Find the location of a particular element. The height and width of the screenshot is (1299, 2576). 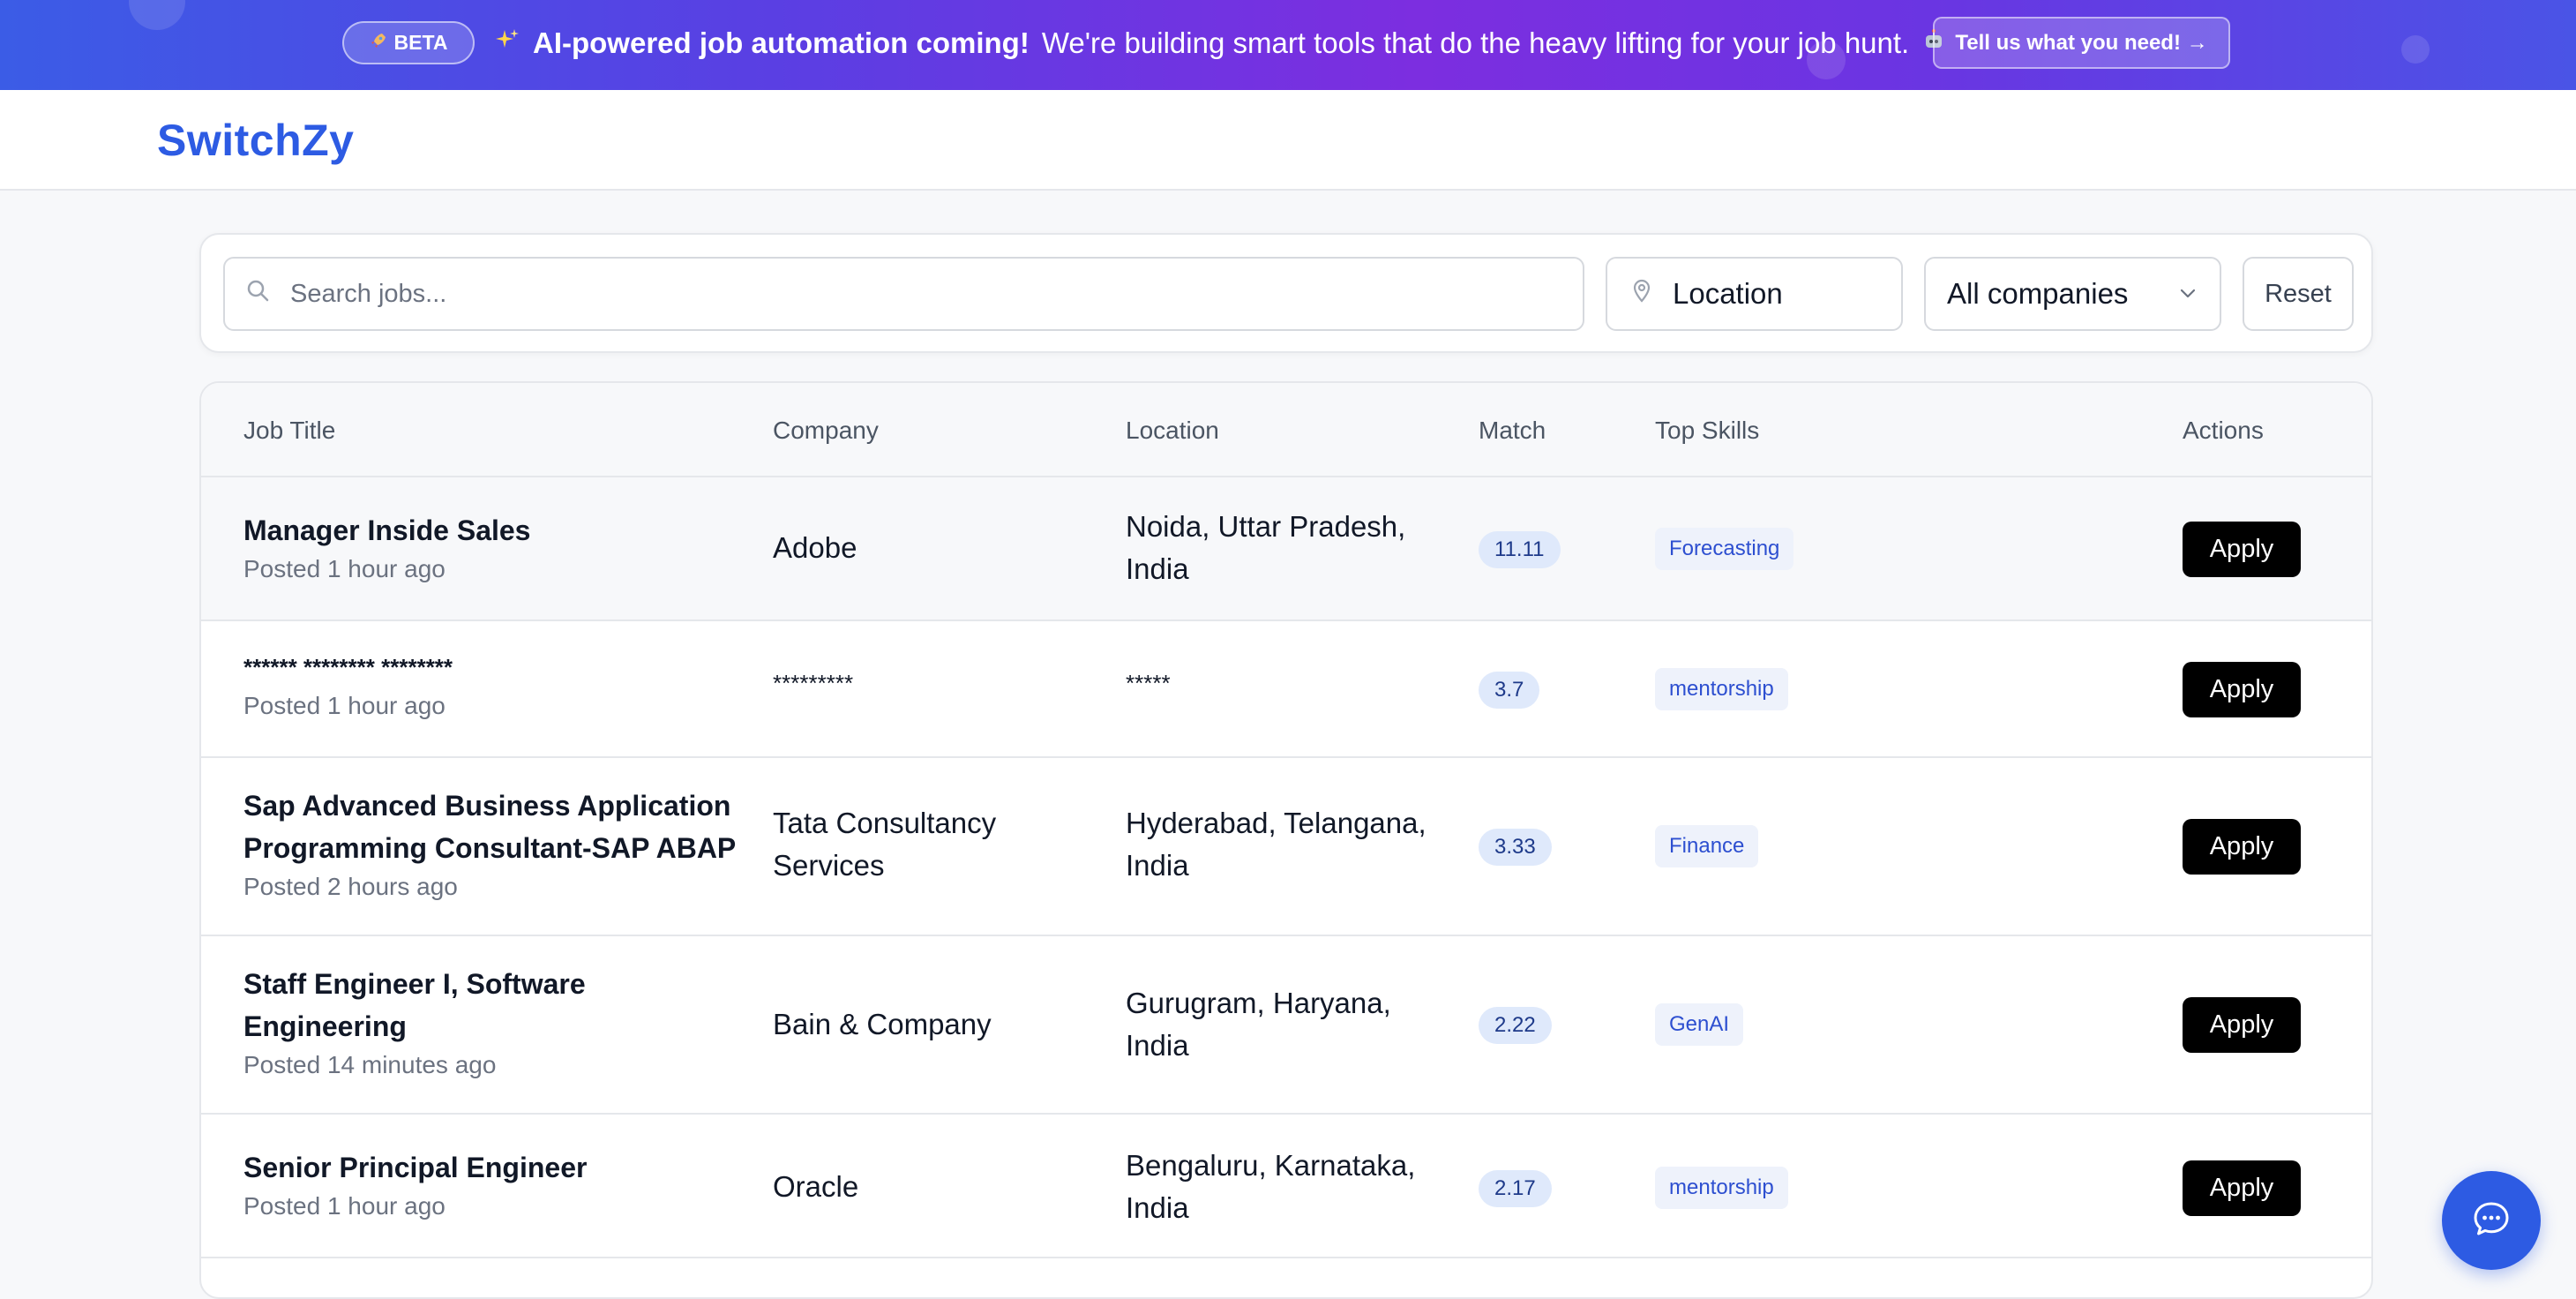

chat-button is located at coordinates (2492, 1220).